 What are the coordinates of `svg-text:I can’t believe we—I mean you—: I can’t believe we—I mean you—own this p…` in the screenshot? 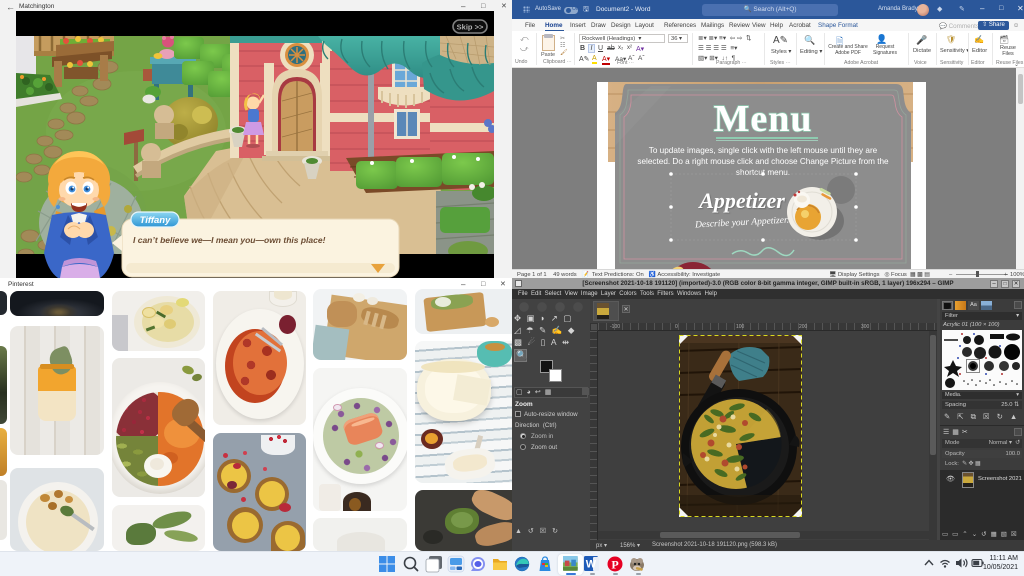 It's located at (229, 240).